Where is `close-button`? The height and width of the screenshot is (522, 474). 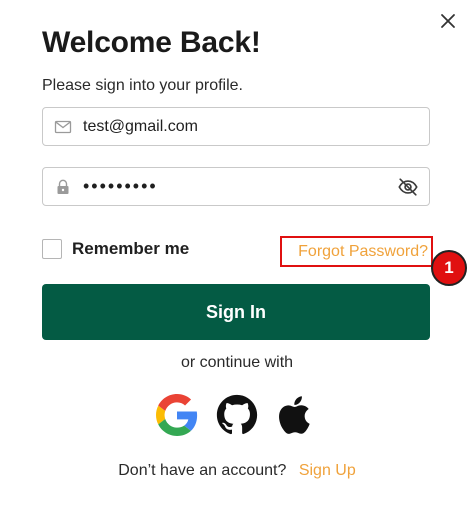 close-button is located at coordinates (448, 21).